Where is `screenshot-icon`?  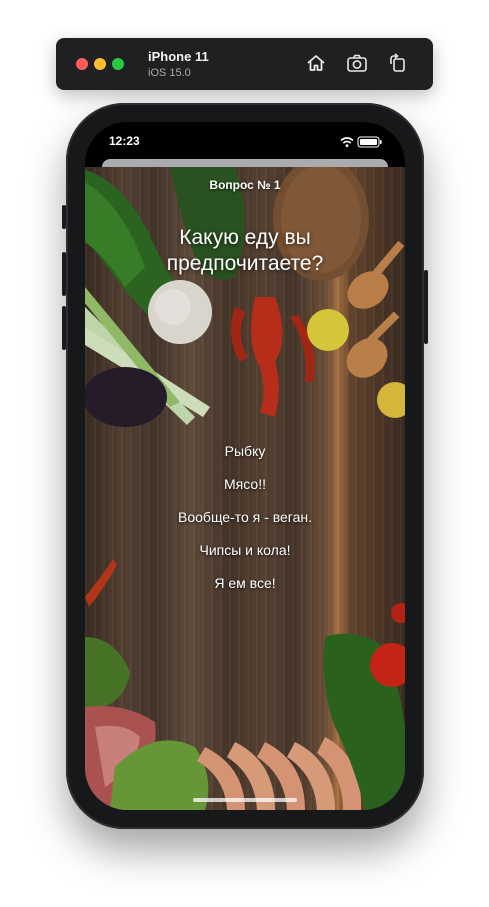
screenshot-icon is located at coordinates (357, 63).